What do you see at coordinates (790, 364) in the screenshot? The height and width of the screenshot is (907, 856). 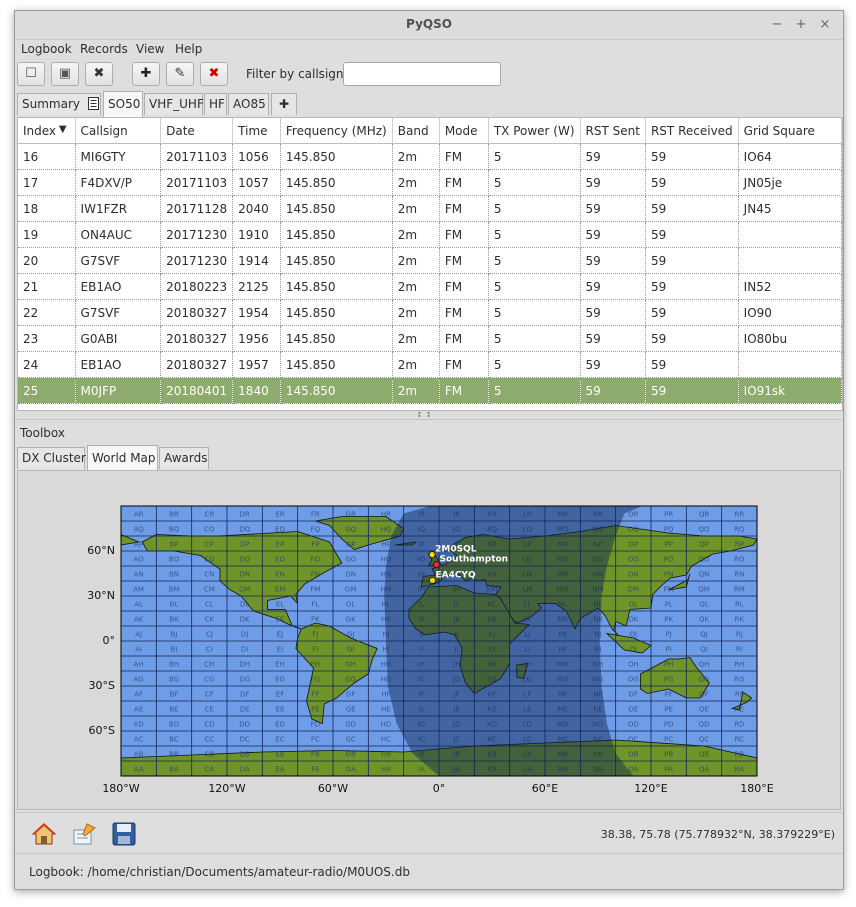 I see `table-cell` at bounding box center [790, 364].